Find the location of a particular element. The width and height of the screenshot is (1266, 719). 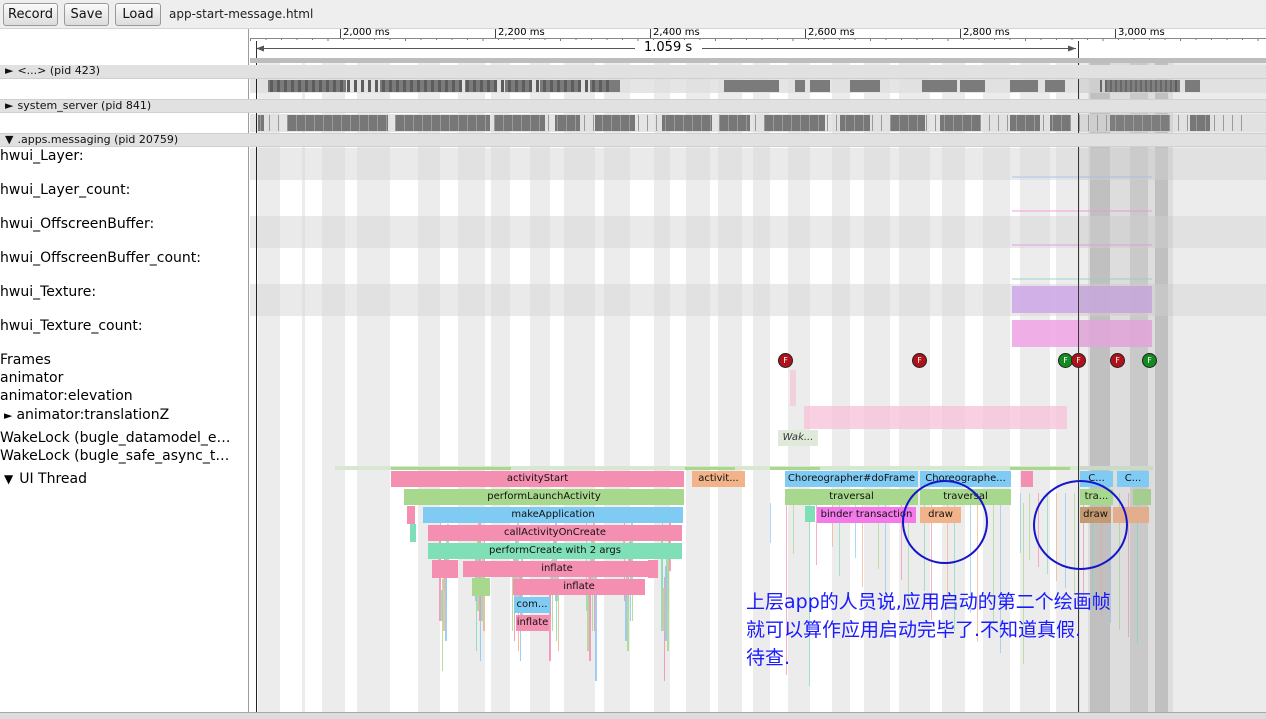

save-button: Save is located at coordinates (86, 14).